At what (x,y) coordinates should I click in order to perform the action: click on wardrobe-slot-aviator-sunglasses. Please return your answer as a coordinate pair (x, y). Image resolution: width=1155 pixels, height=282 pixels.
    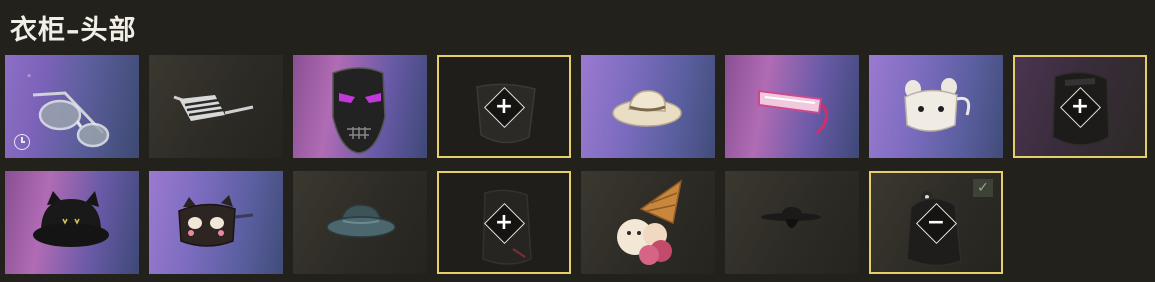
    Looking at the image, I should click on (72, 106).